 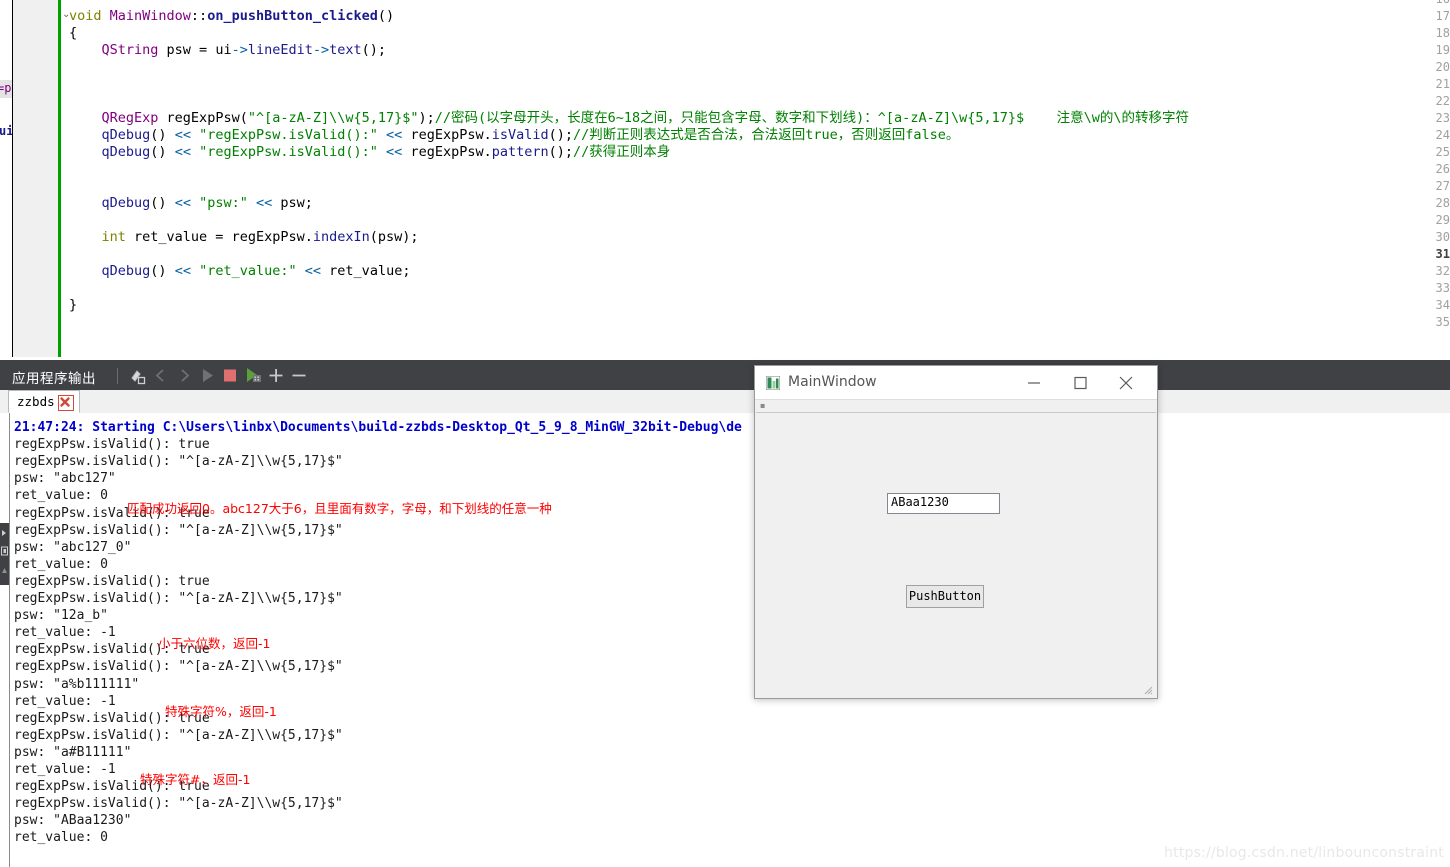 I want to click on code-token: //判断正则表达式是否合法，合法返回true，否则返回false。, so click(x=766, y=135).